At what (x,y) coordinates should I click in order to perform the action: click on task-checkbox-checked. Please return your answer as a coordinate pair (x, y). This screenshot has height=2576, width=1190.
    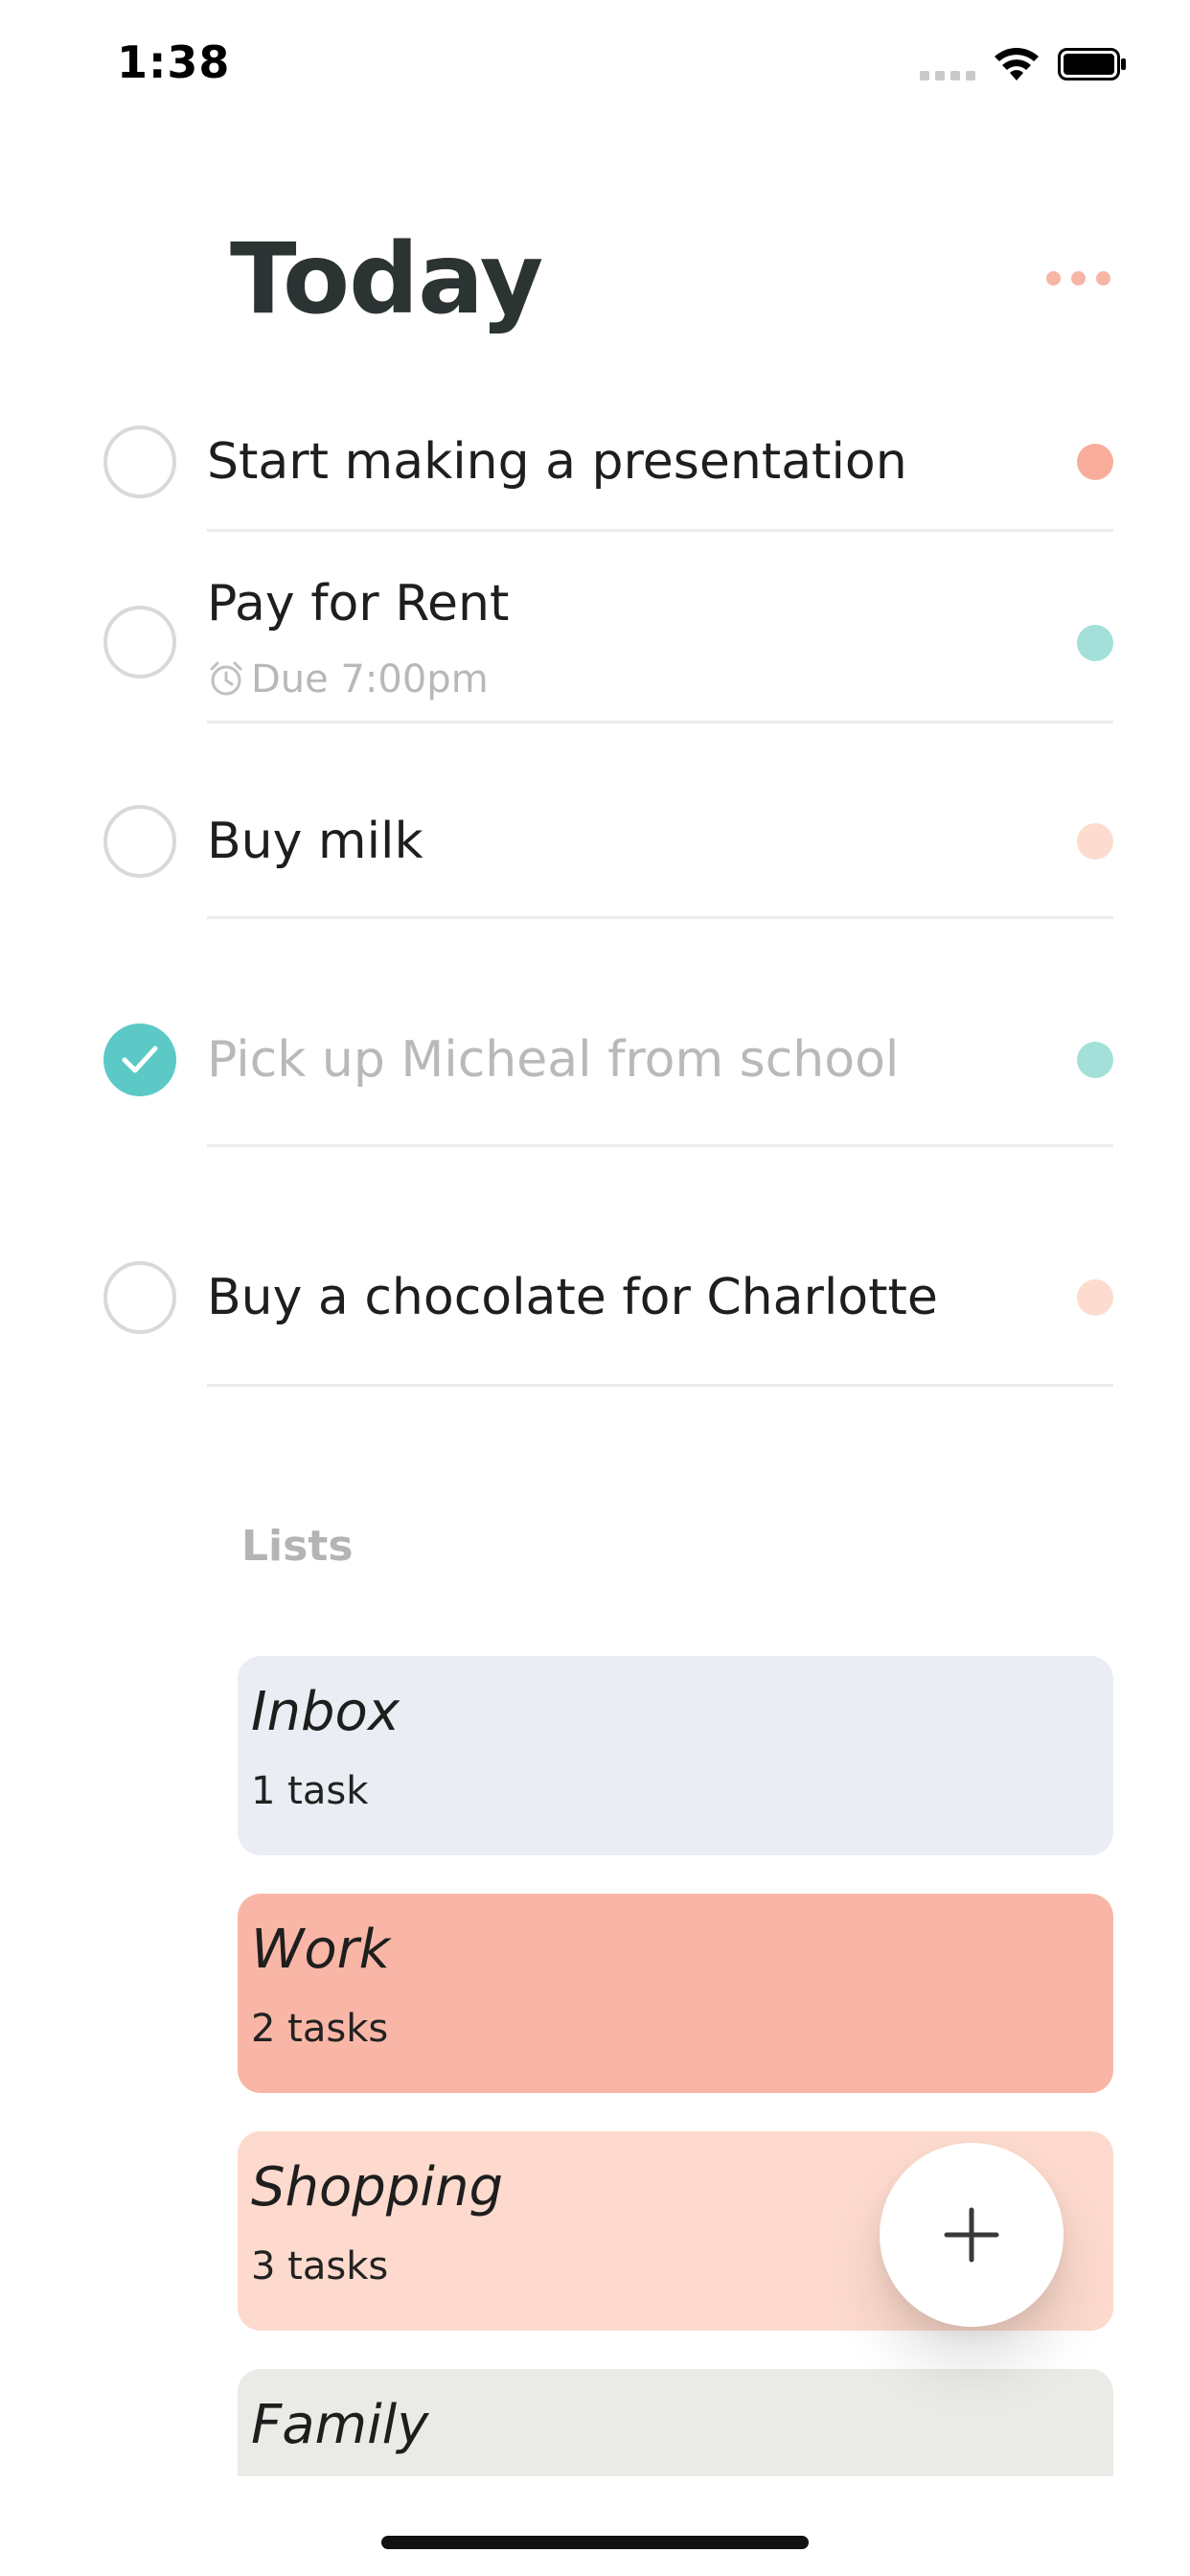
    Looking at the image, I should click on (140, 1060).